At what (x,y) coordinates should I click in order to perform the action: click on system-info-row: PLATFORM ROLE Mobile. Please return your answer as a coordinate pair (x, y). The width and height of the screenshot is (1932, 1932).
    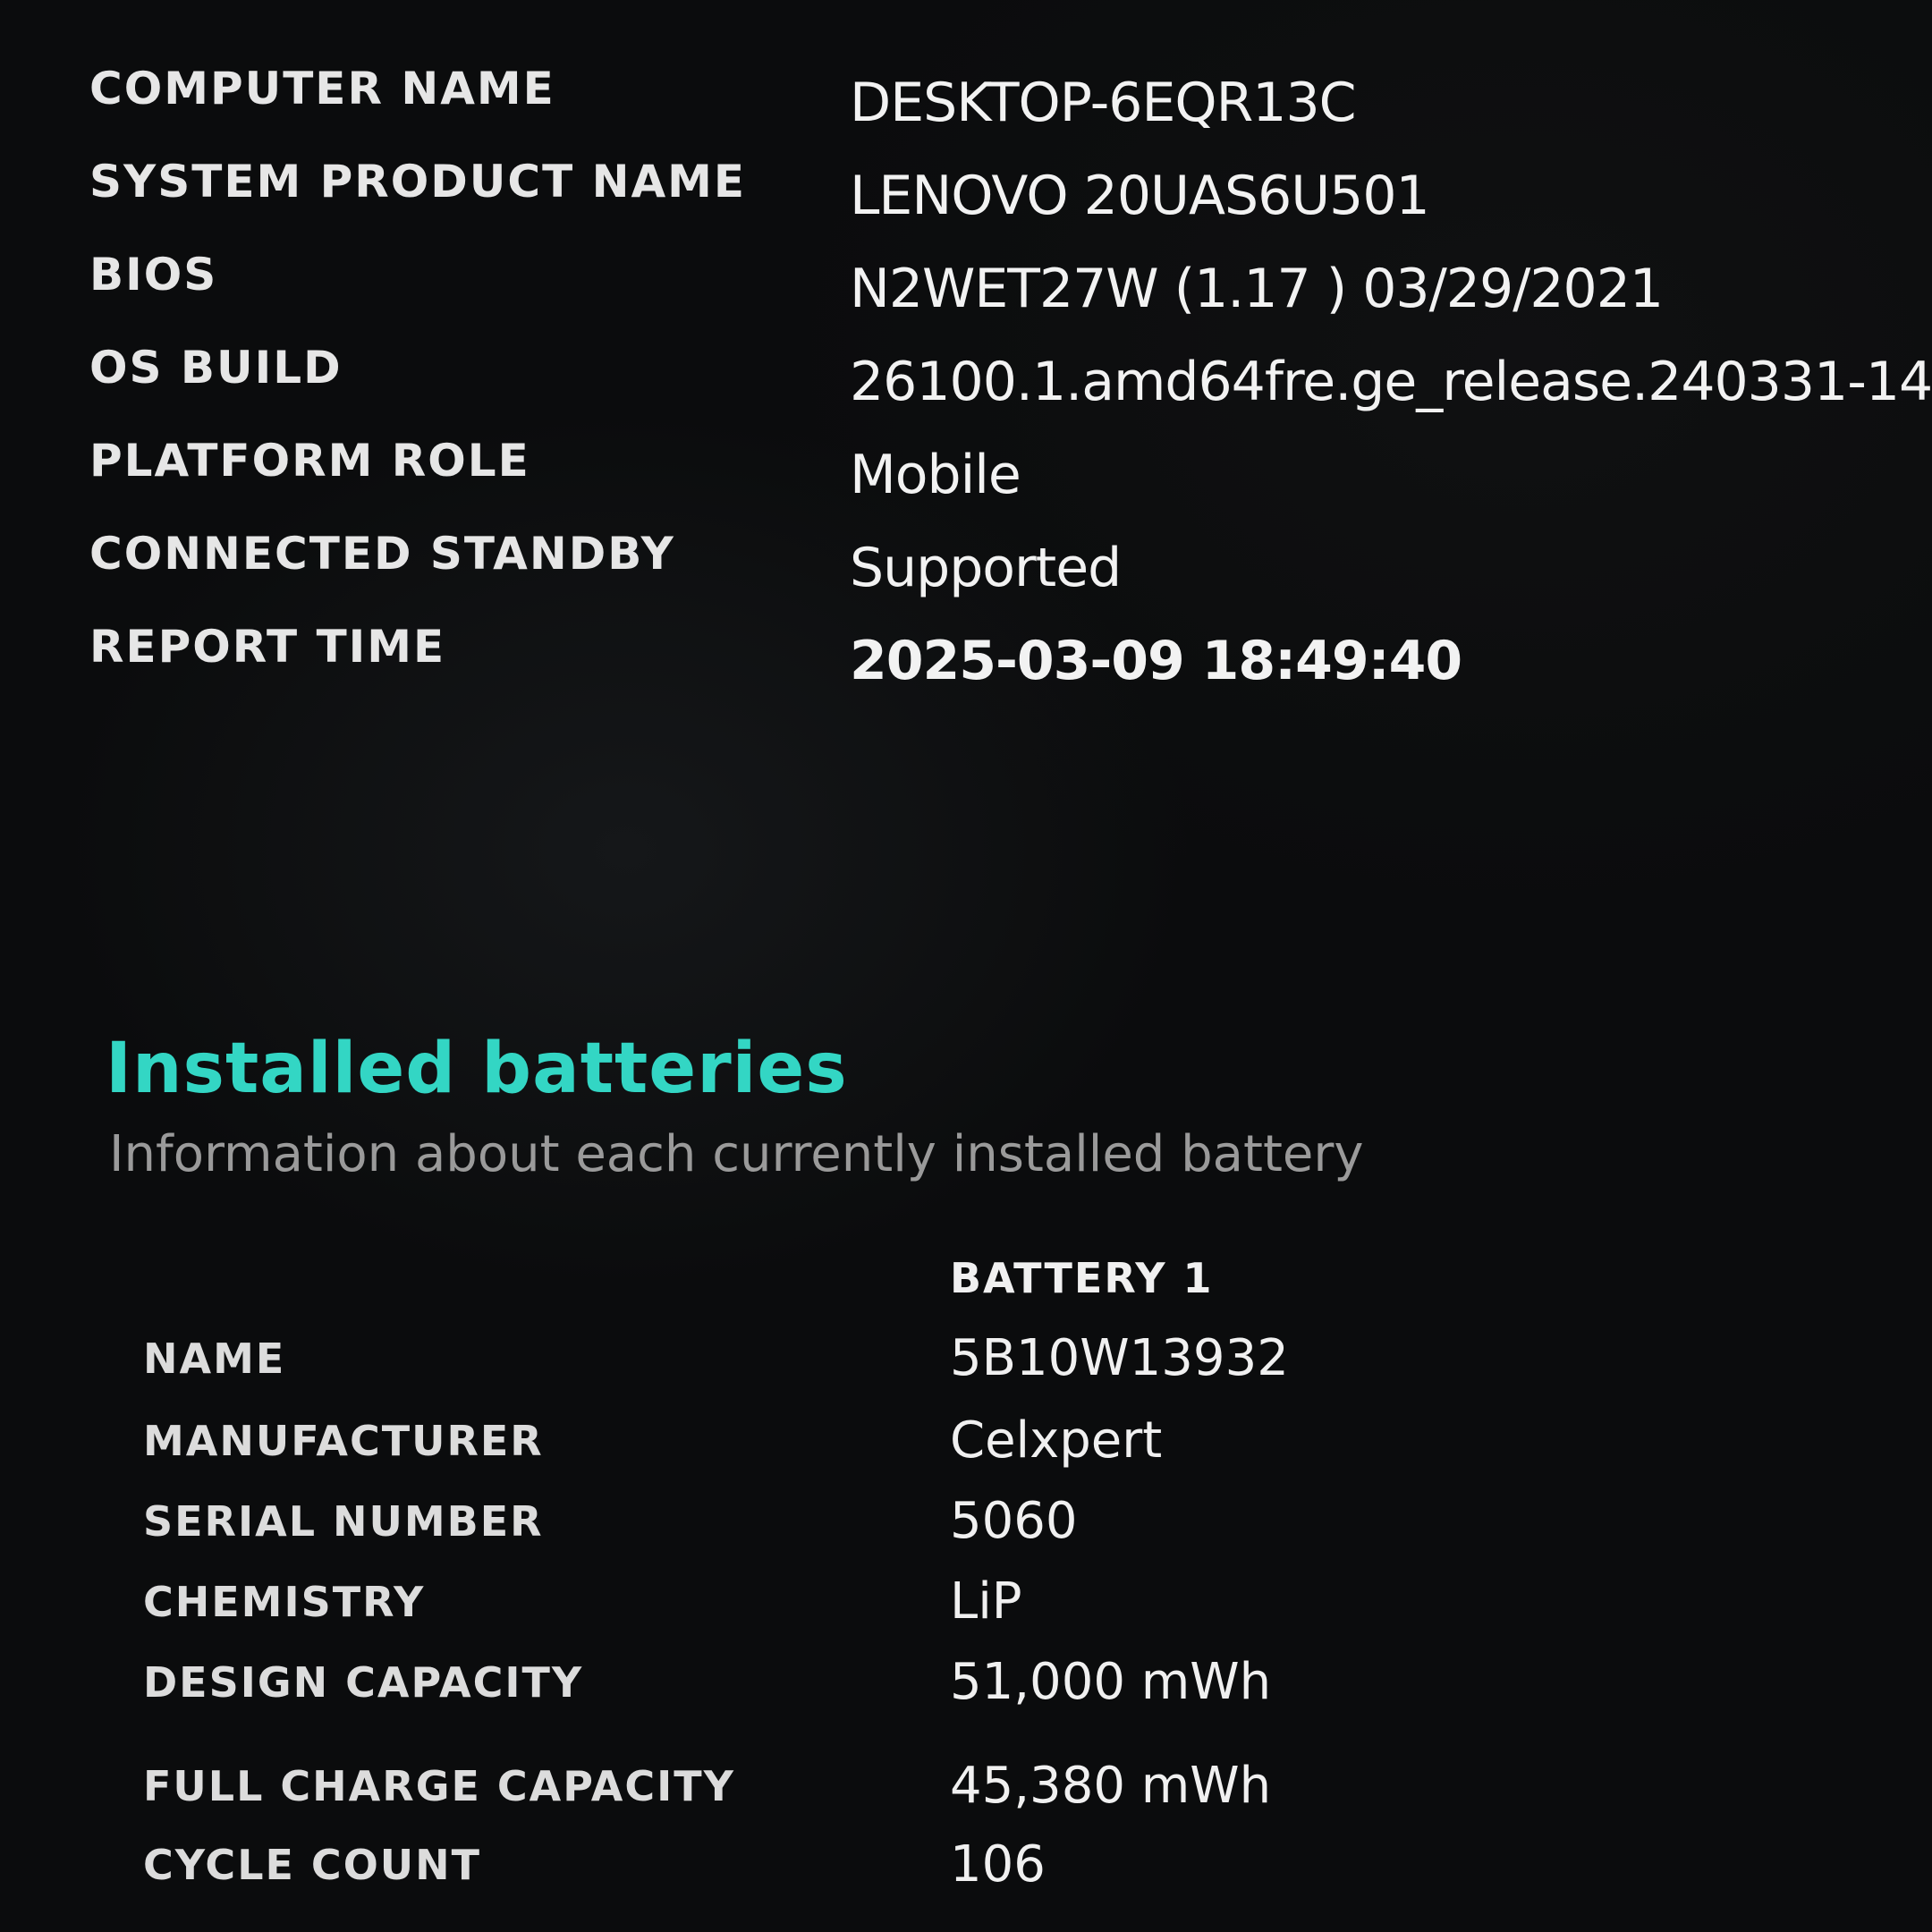
    Looking at the image, I should click on (983, 481).